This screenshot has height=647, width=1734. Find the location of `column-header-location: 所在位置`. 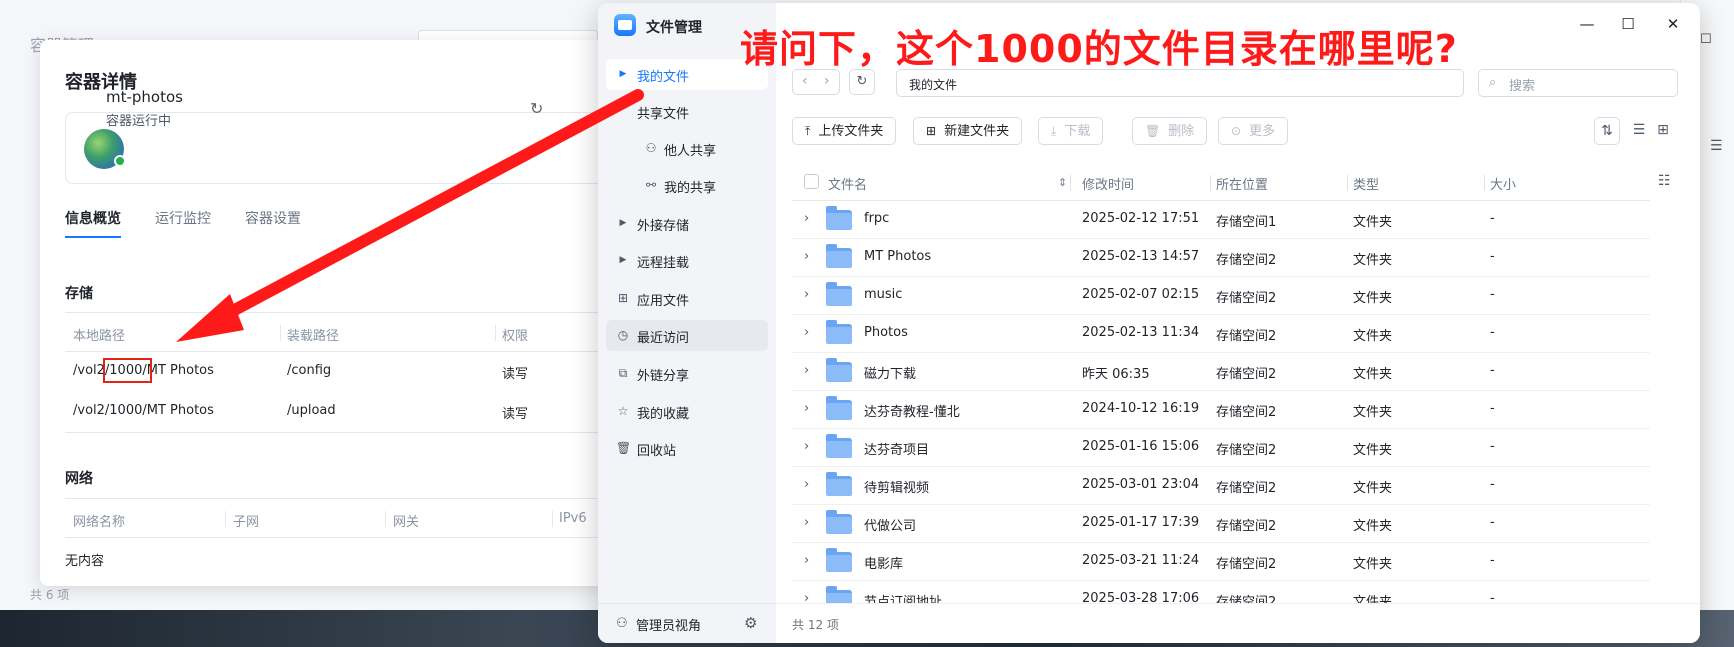

column-header-location: 所在位置 is located at coordinates (1242, 183).